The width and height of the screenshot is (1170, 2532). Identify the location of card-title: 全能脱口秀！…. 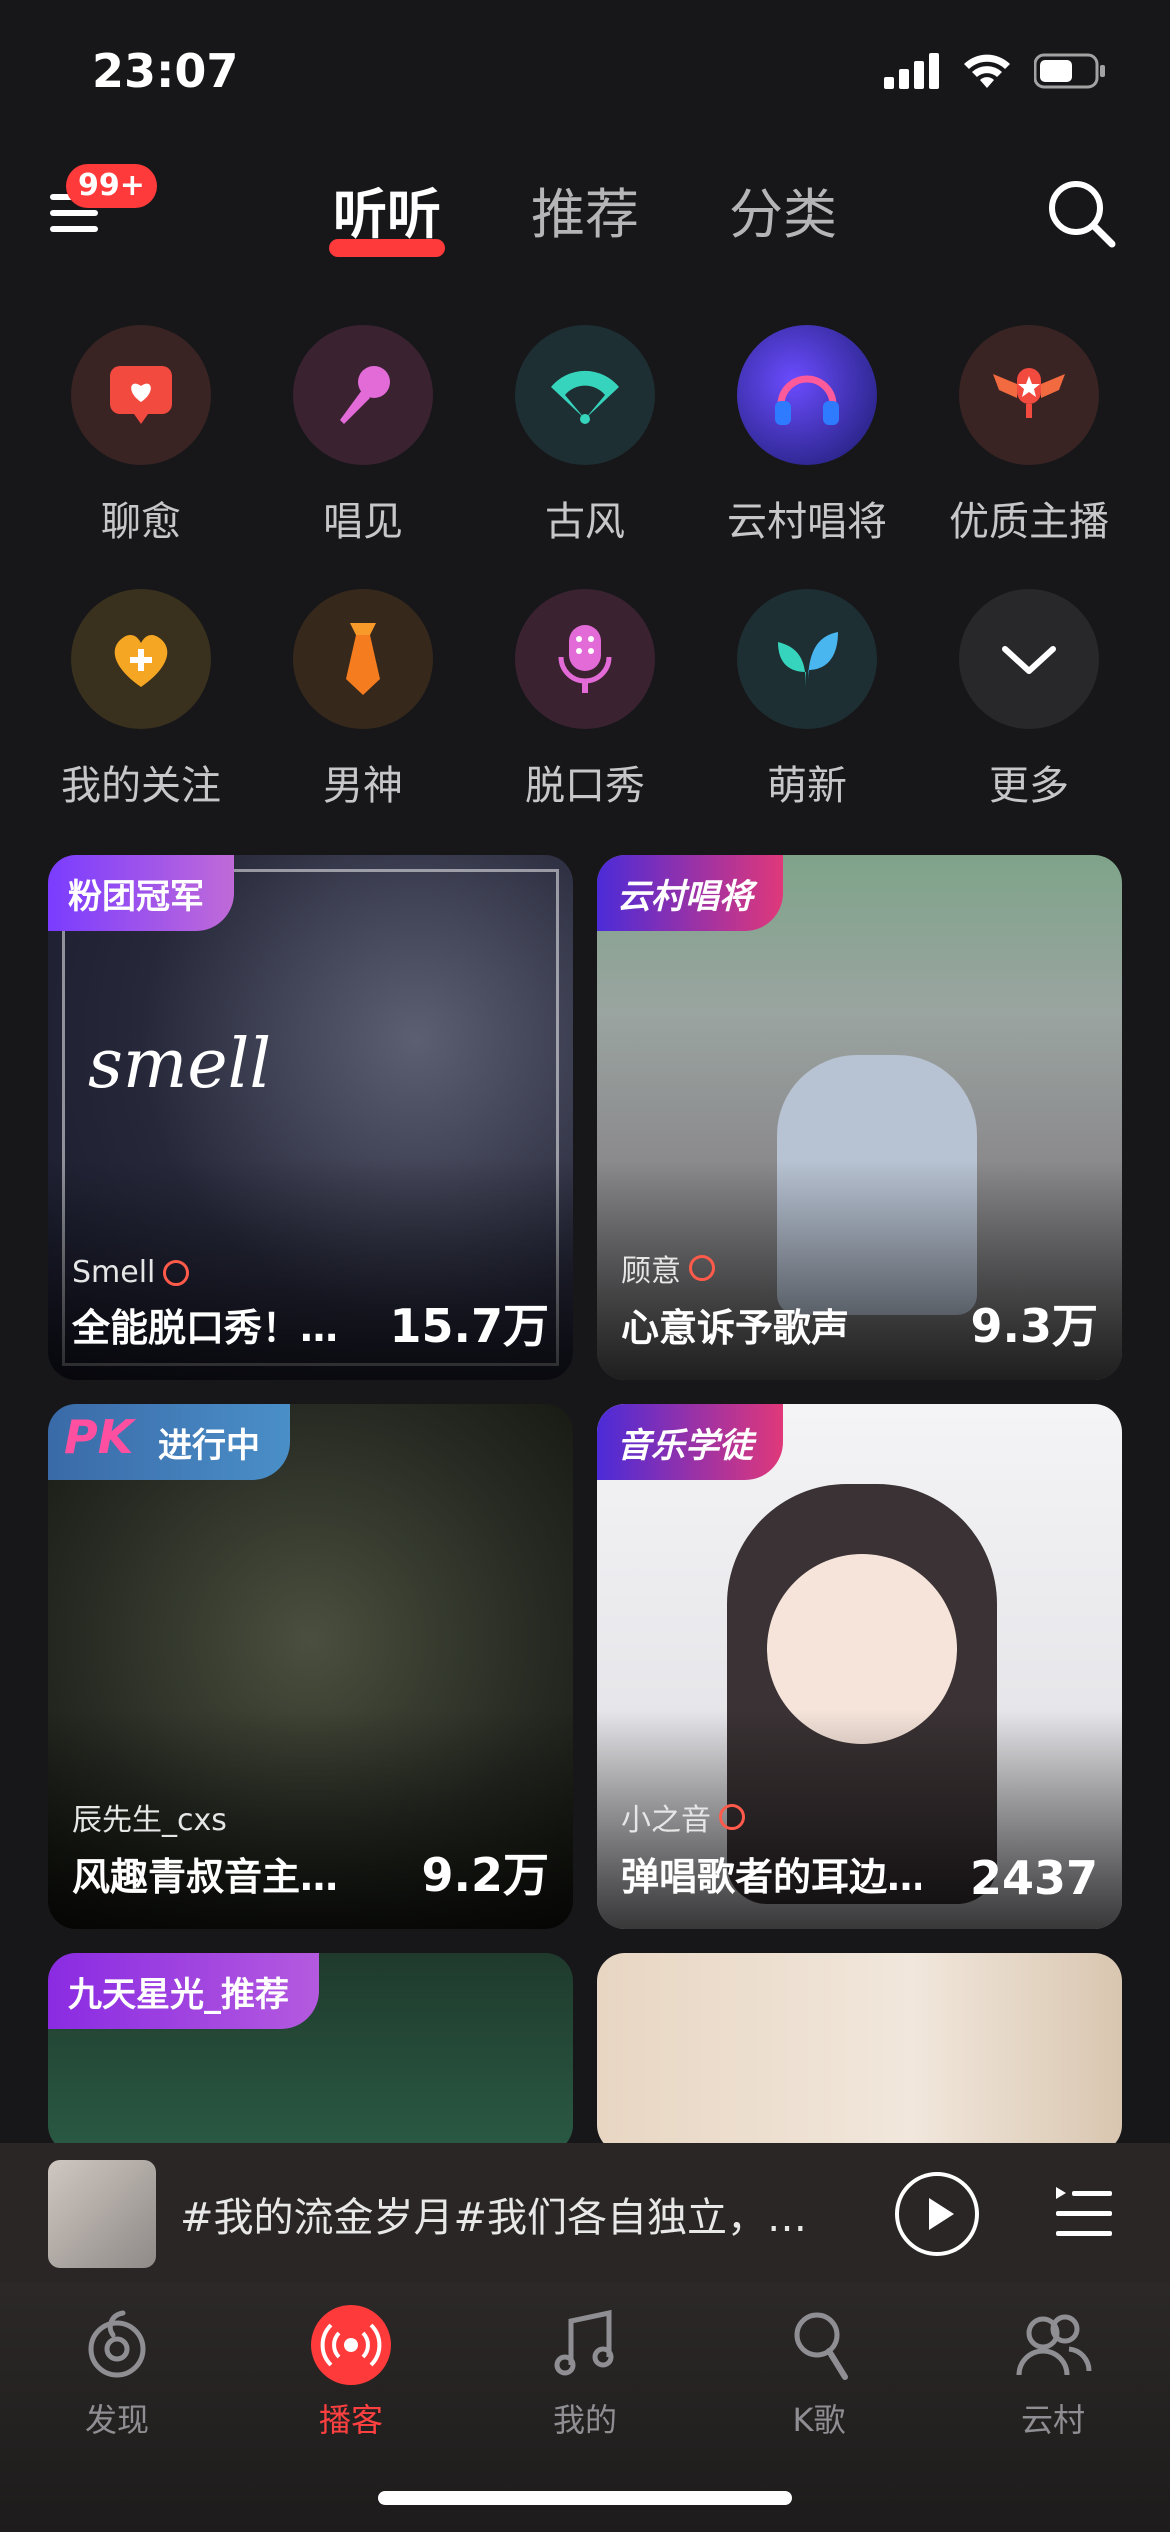
(205, 1328).